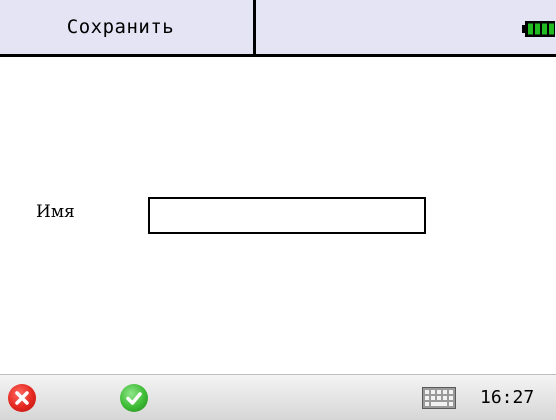 This screenshot has height=420, width=556. Describe the element at coordinates (538, 29) in the screenshot. I see `battery-full-icon` at that location.